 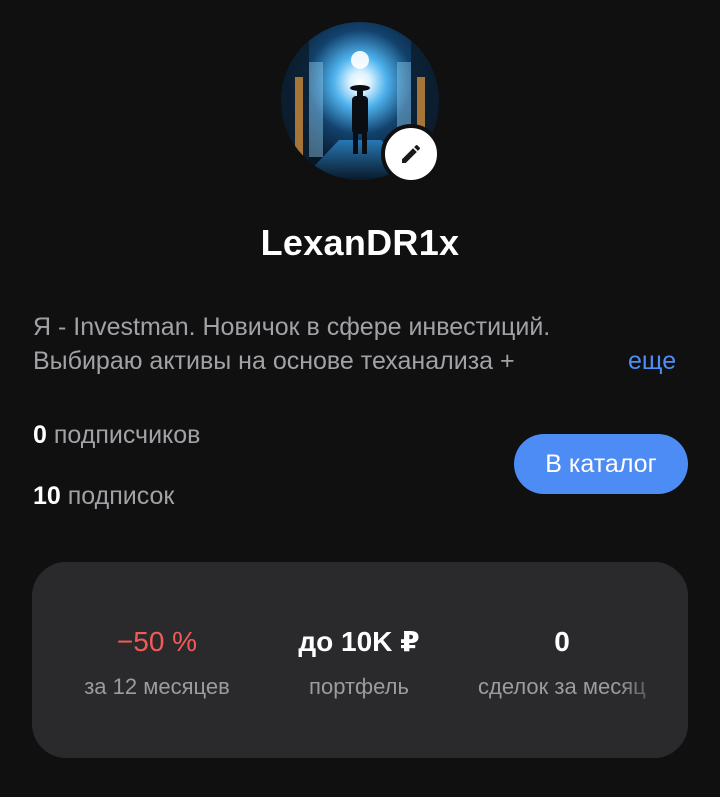 What do you see at coordinates (361, 103) in the screenshot?
I see `avatar-container` at bounding box center [361, 103].